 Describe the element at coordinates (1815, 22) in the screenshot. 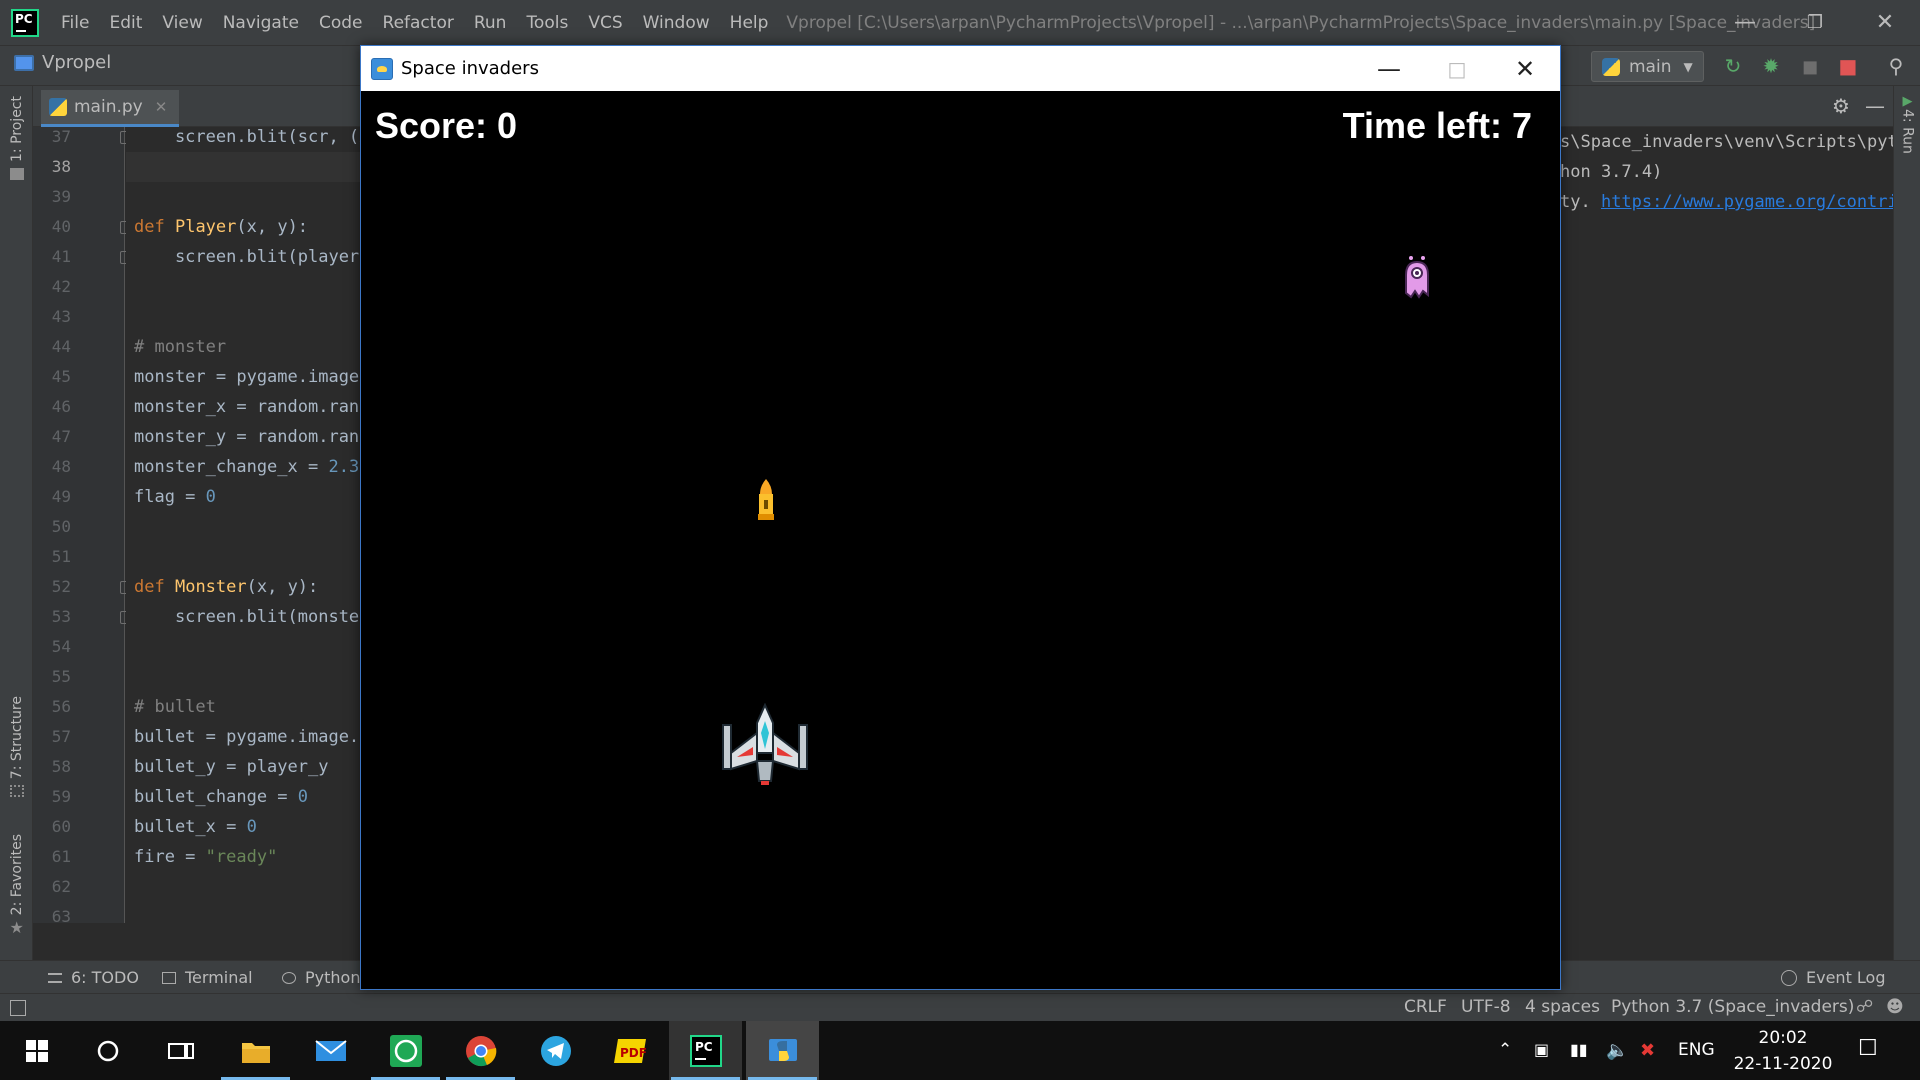

I see `ide-restore-button: ❐` at that location.